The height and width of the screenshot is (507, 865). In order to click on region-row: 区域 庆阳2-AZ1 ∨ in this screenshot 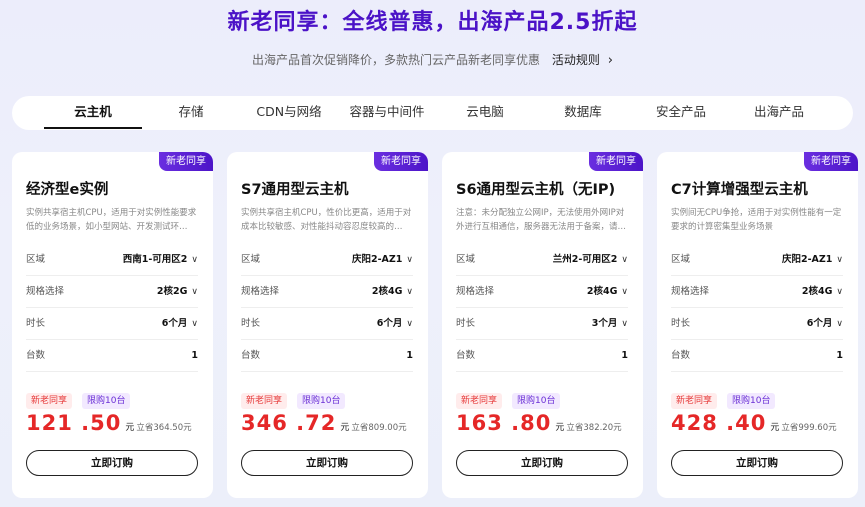, I will do `click(327, 260)`.